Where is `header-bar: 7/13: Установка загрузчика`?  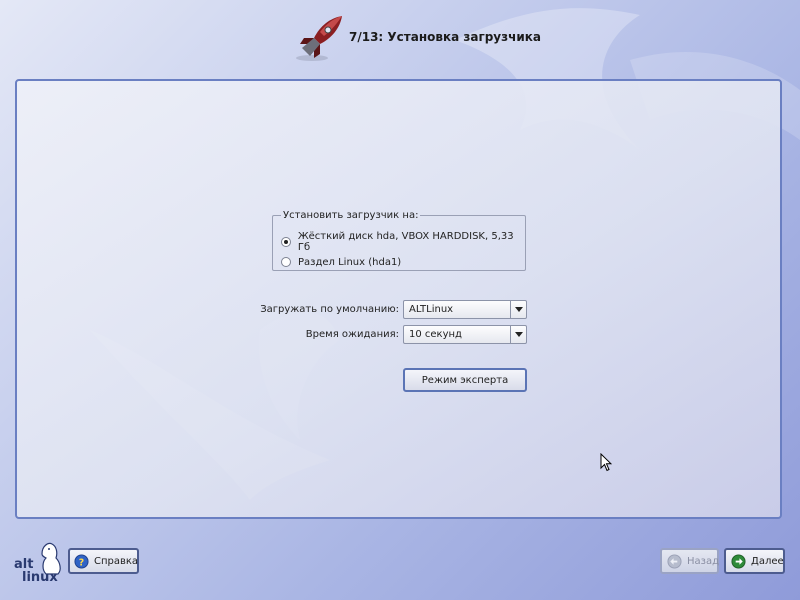
header-bar: 7/13: Установка загрузчика is located at coordinates (400, 38).